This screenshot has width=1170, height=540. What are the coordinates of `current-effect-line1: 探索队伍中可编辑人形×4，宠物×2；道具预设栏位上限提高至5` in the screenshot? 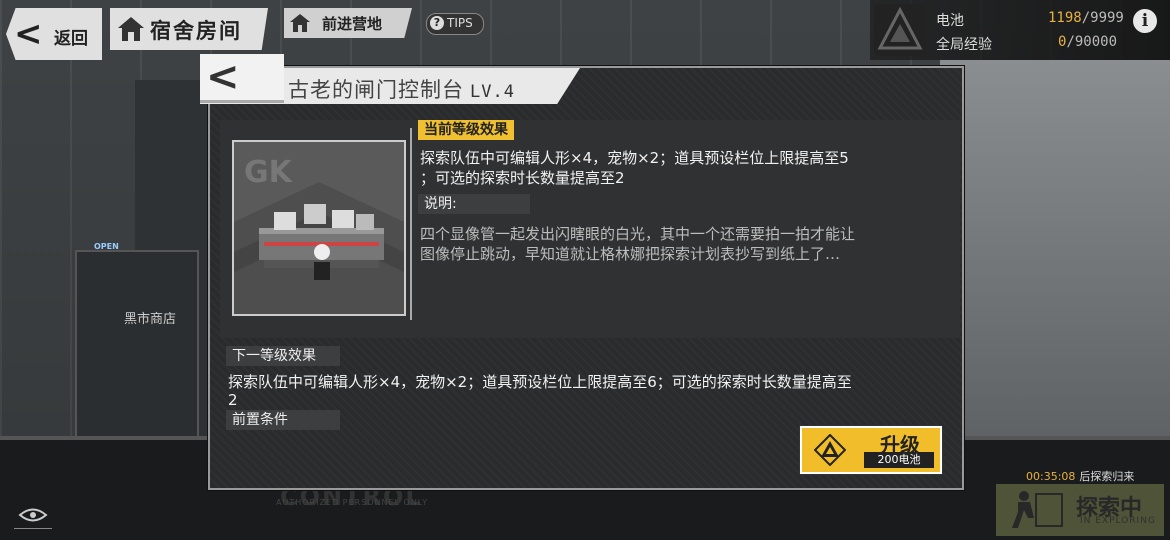 It's located at (634, 158).